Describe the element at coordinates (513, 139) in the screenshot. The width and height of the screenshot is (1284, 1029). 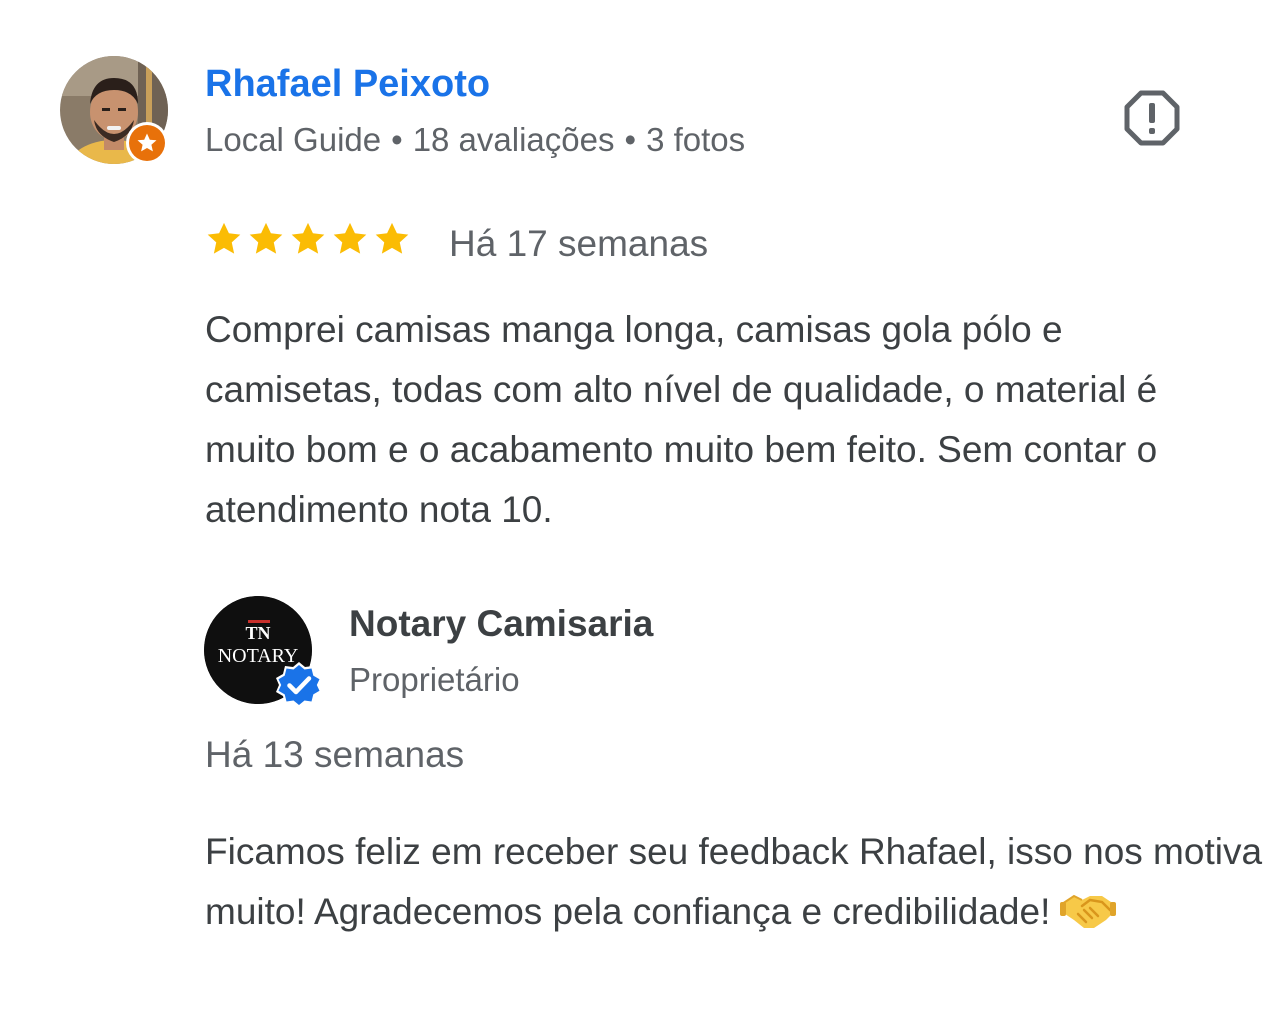
I see `reviewer-review-count: 18 avaliações` at that location.